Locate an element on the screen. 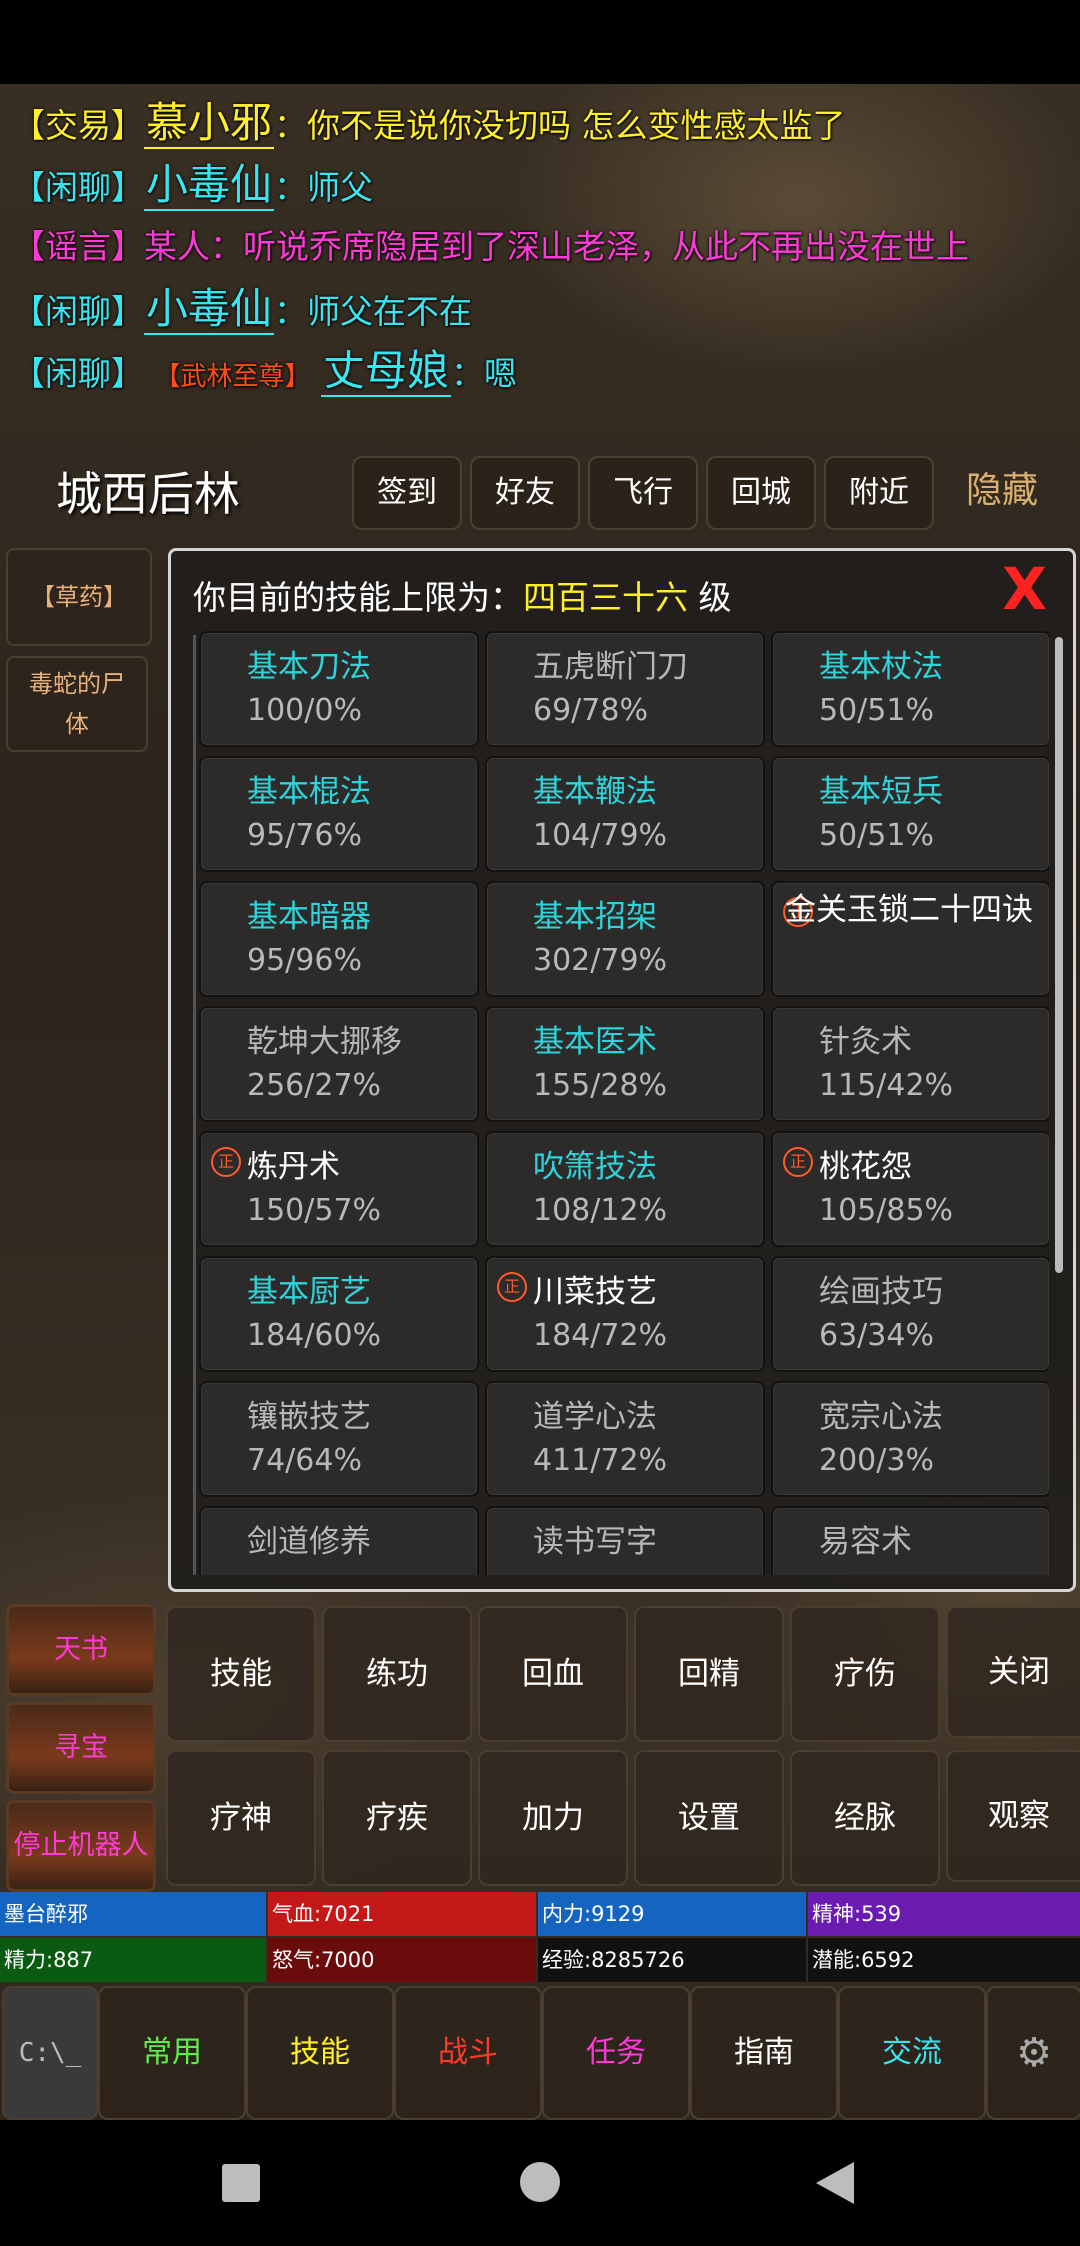  return-city-button: 回城 is located at coordinates (761, 493).